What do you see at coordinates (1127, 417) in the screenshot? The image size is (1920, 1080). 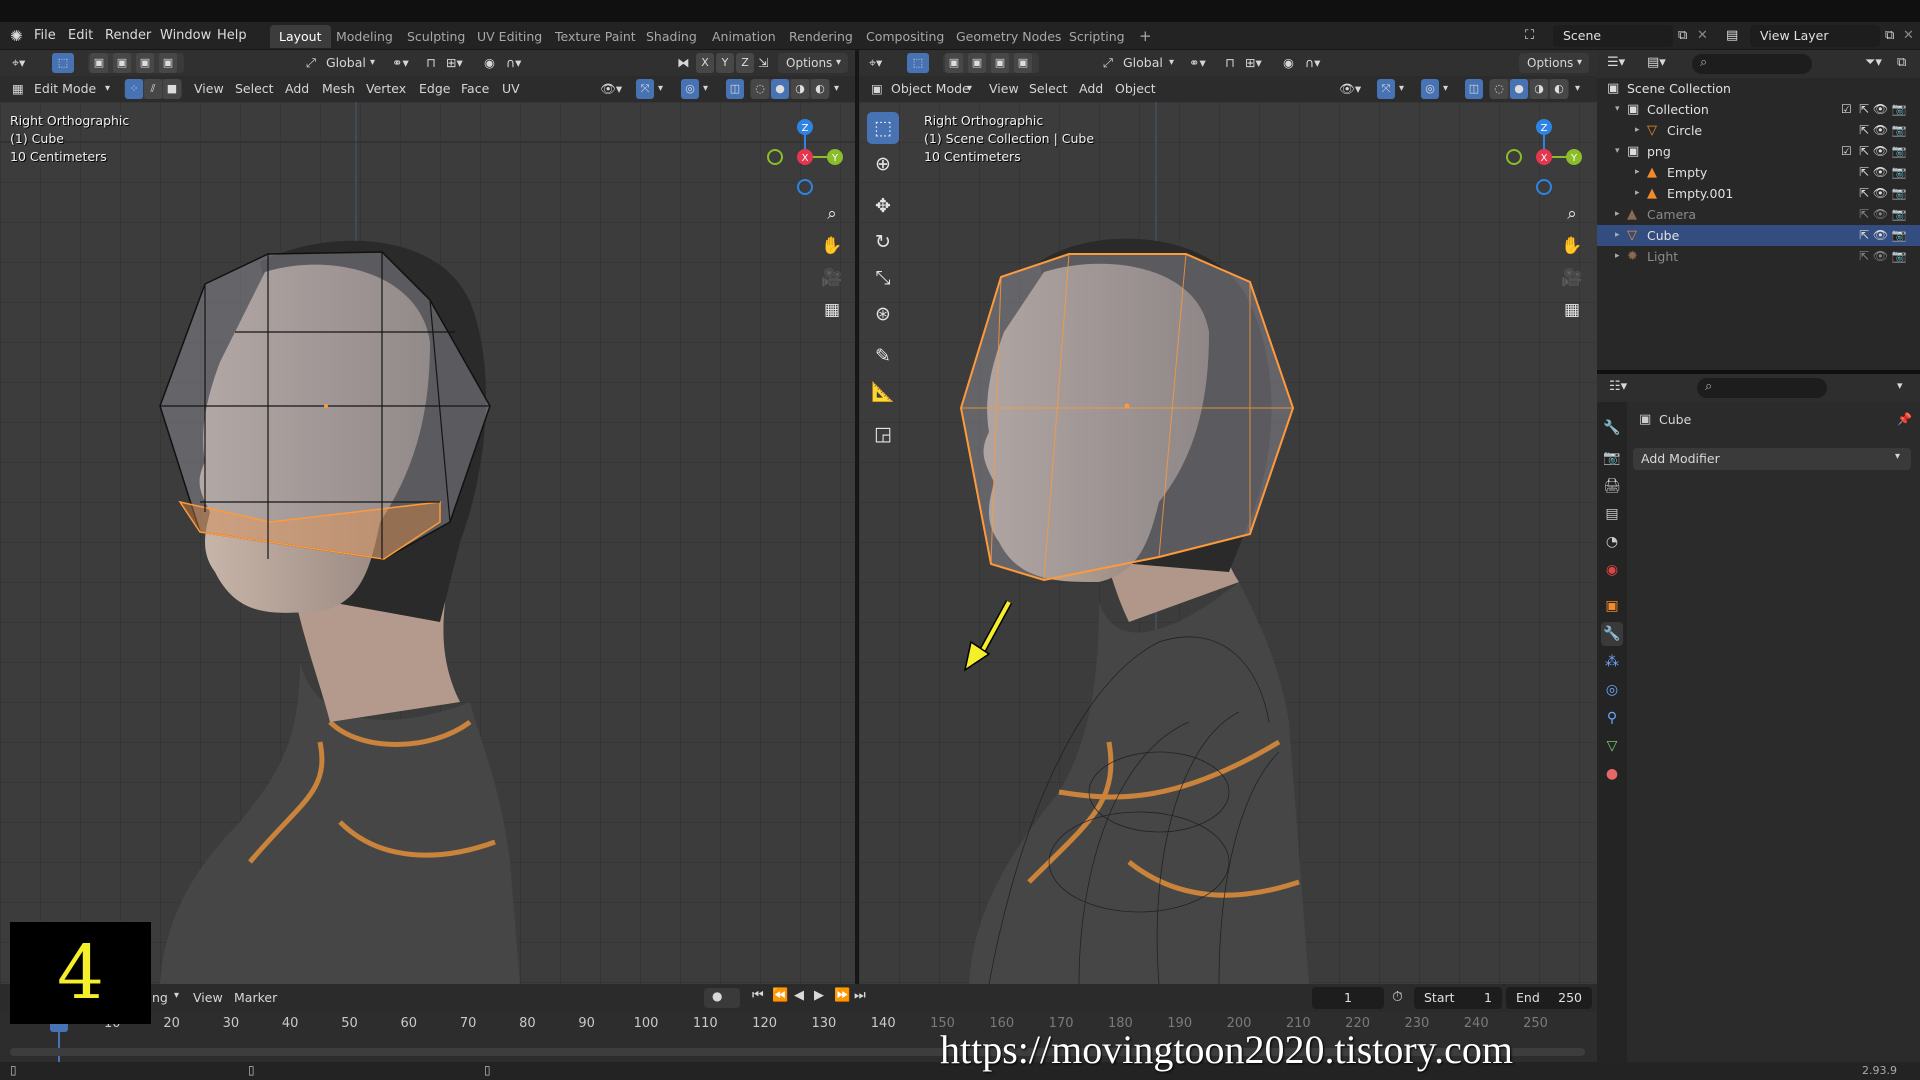 I see `cube-object-outline` at bounding box center [1127, 417].